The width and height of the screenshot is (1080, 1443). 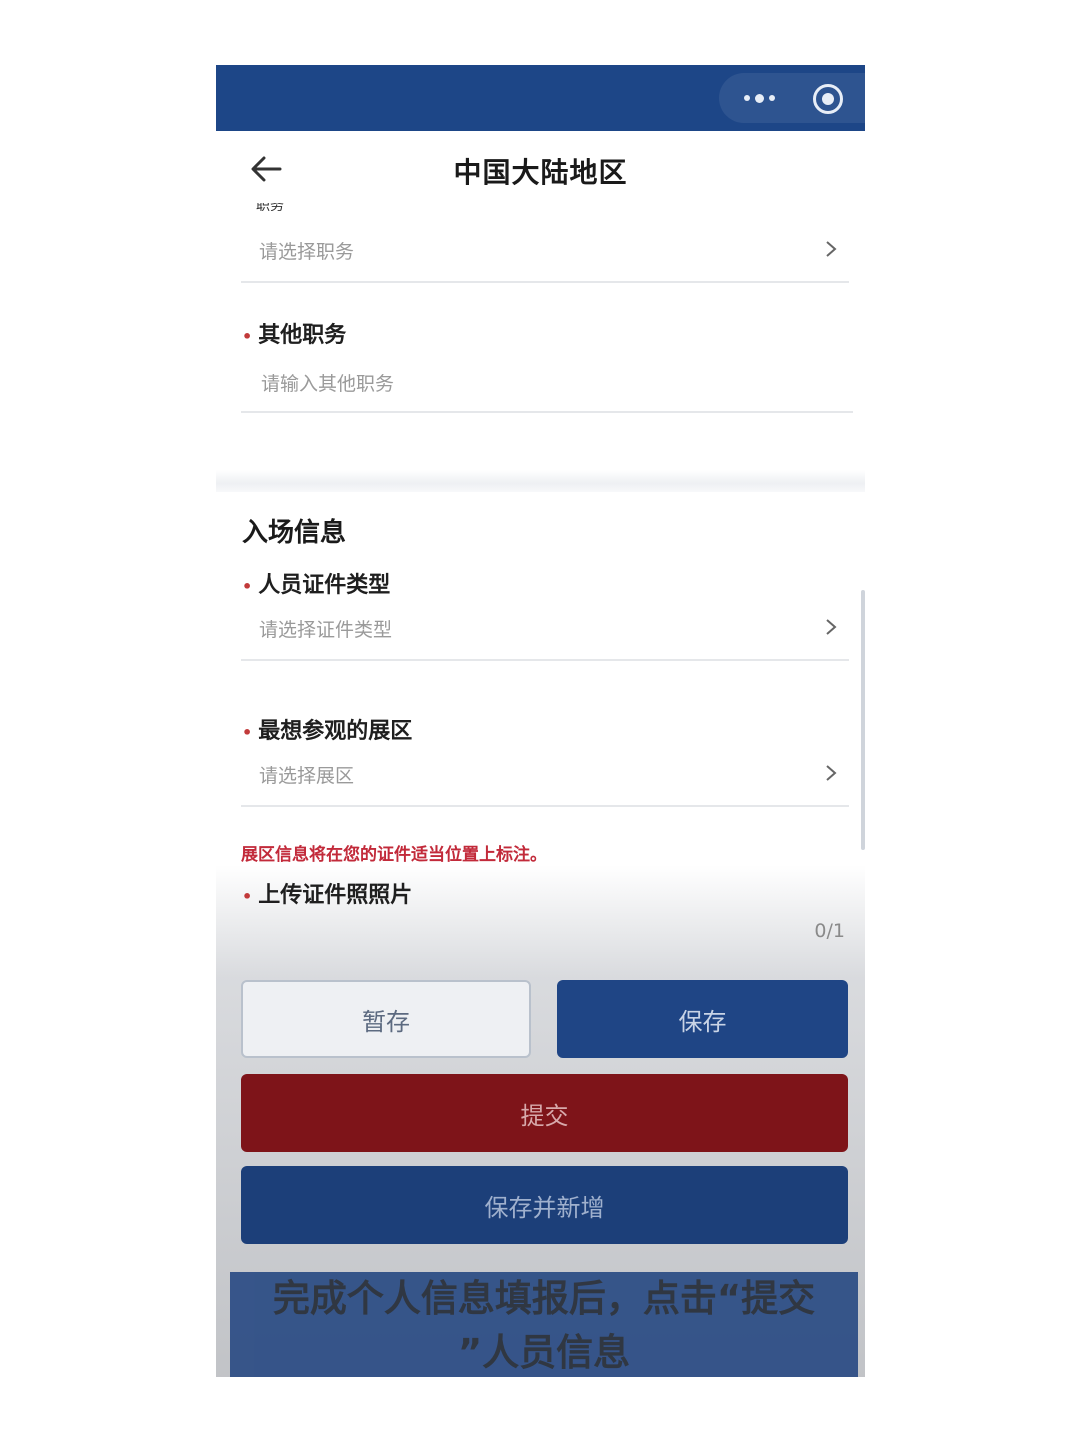 I want to click on save-and-add-button: 保存并新增, so click(x=544, y=1205).